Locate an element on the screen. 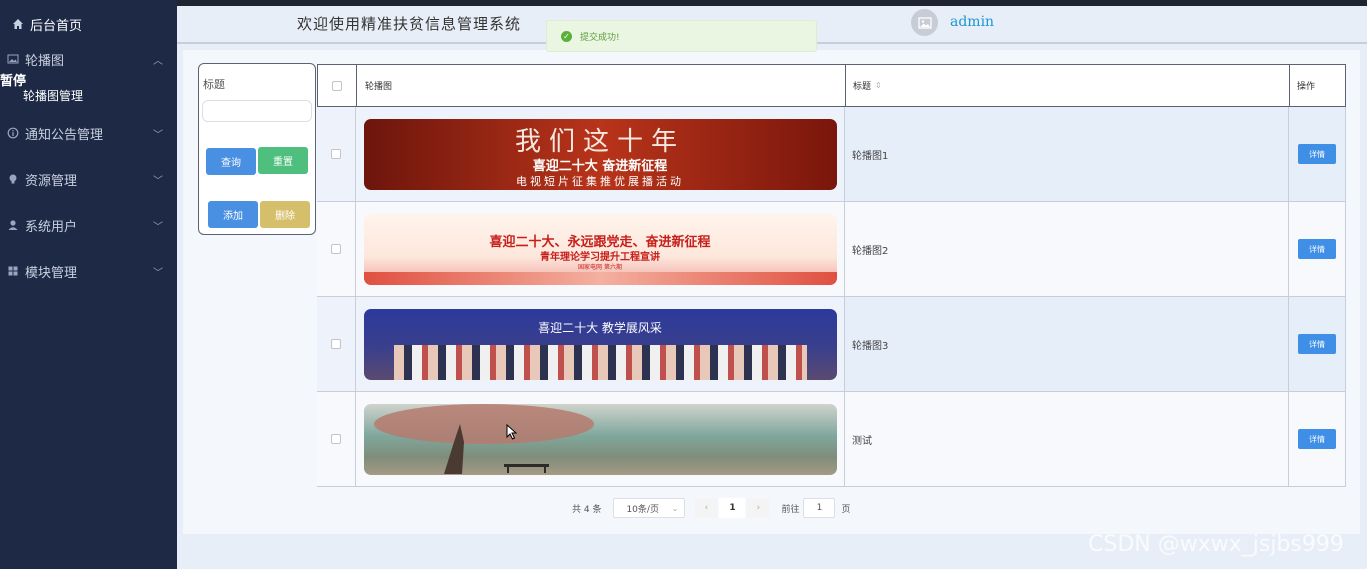 This screenshot has width=1367, height=569. title-cell: 轮播图3 is located at coordinates (1067, 344).